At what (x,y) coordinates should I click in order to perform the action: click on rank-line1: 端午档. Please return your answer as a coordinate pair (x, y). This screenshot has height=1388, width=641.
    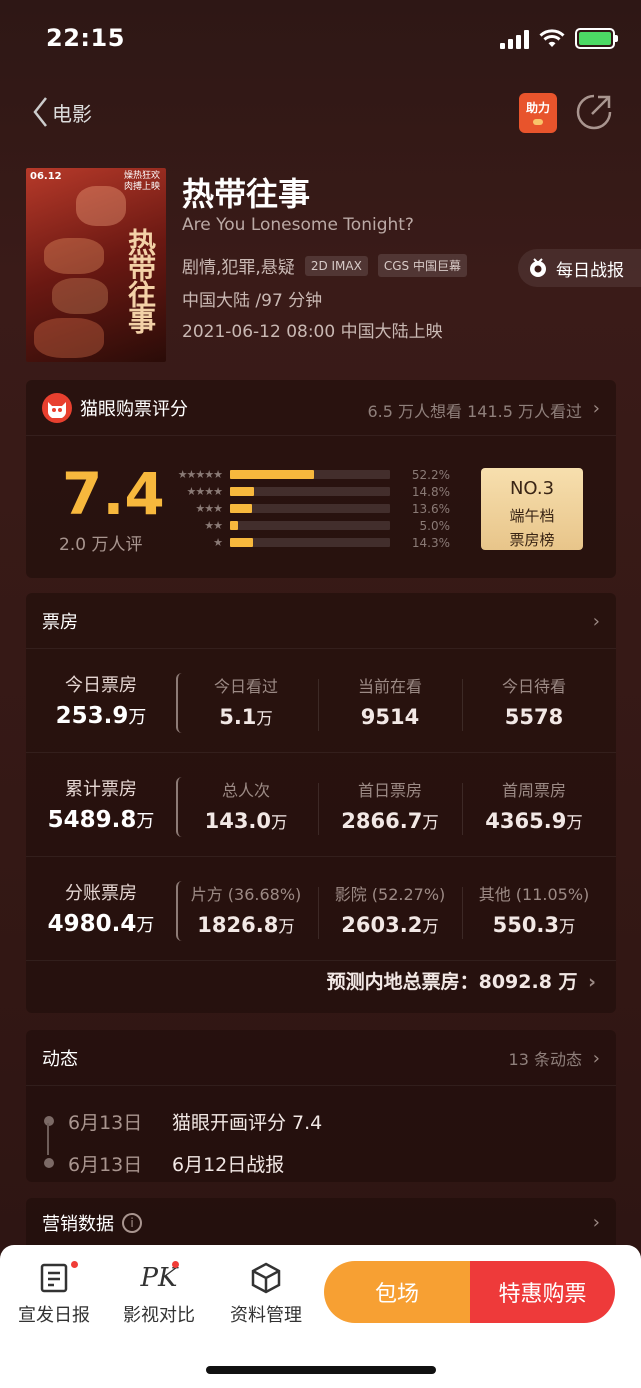
    Looking at the image, I should click on (532, 515).